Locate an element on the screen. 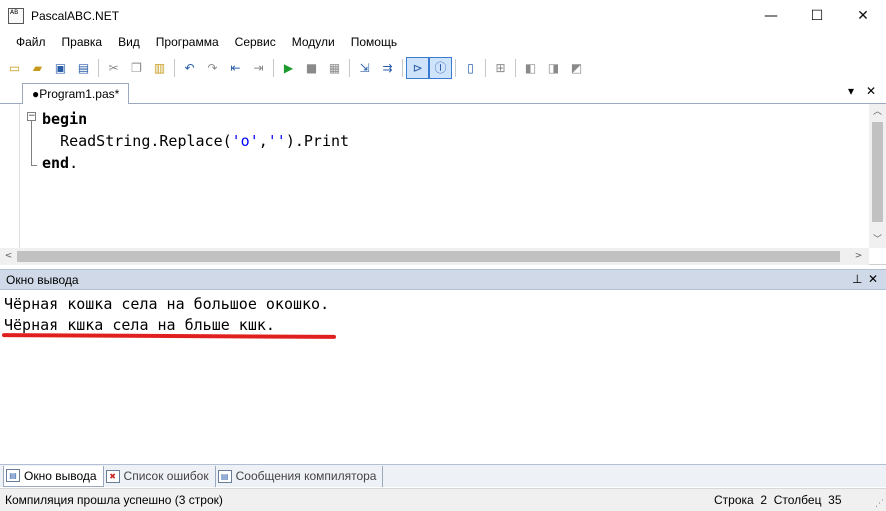  close-document-icon: ✕ is located at coordinates (871, 91).